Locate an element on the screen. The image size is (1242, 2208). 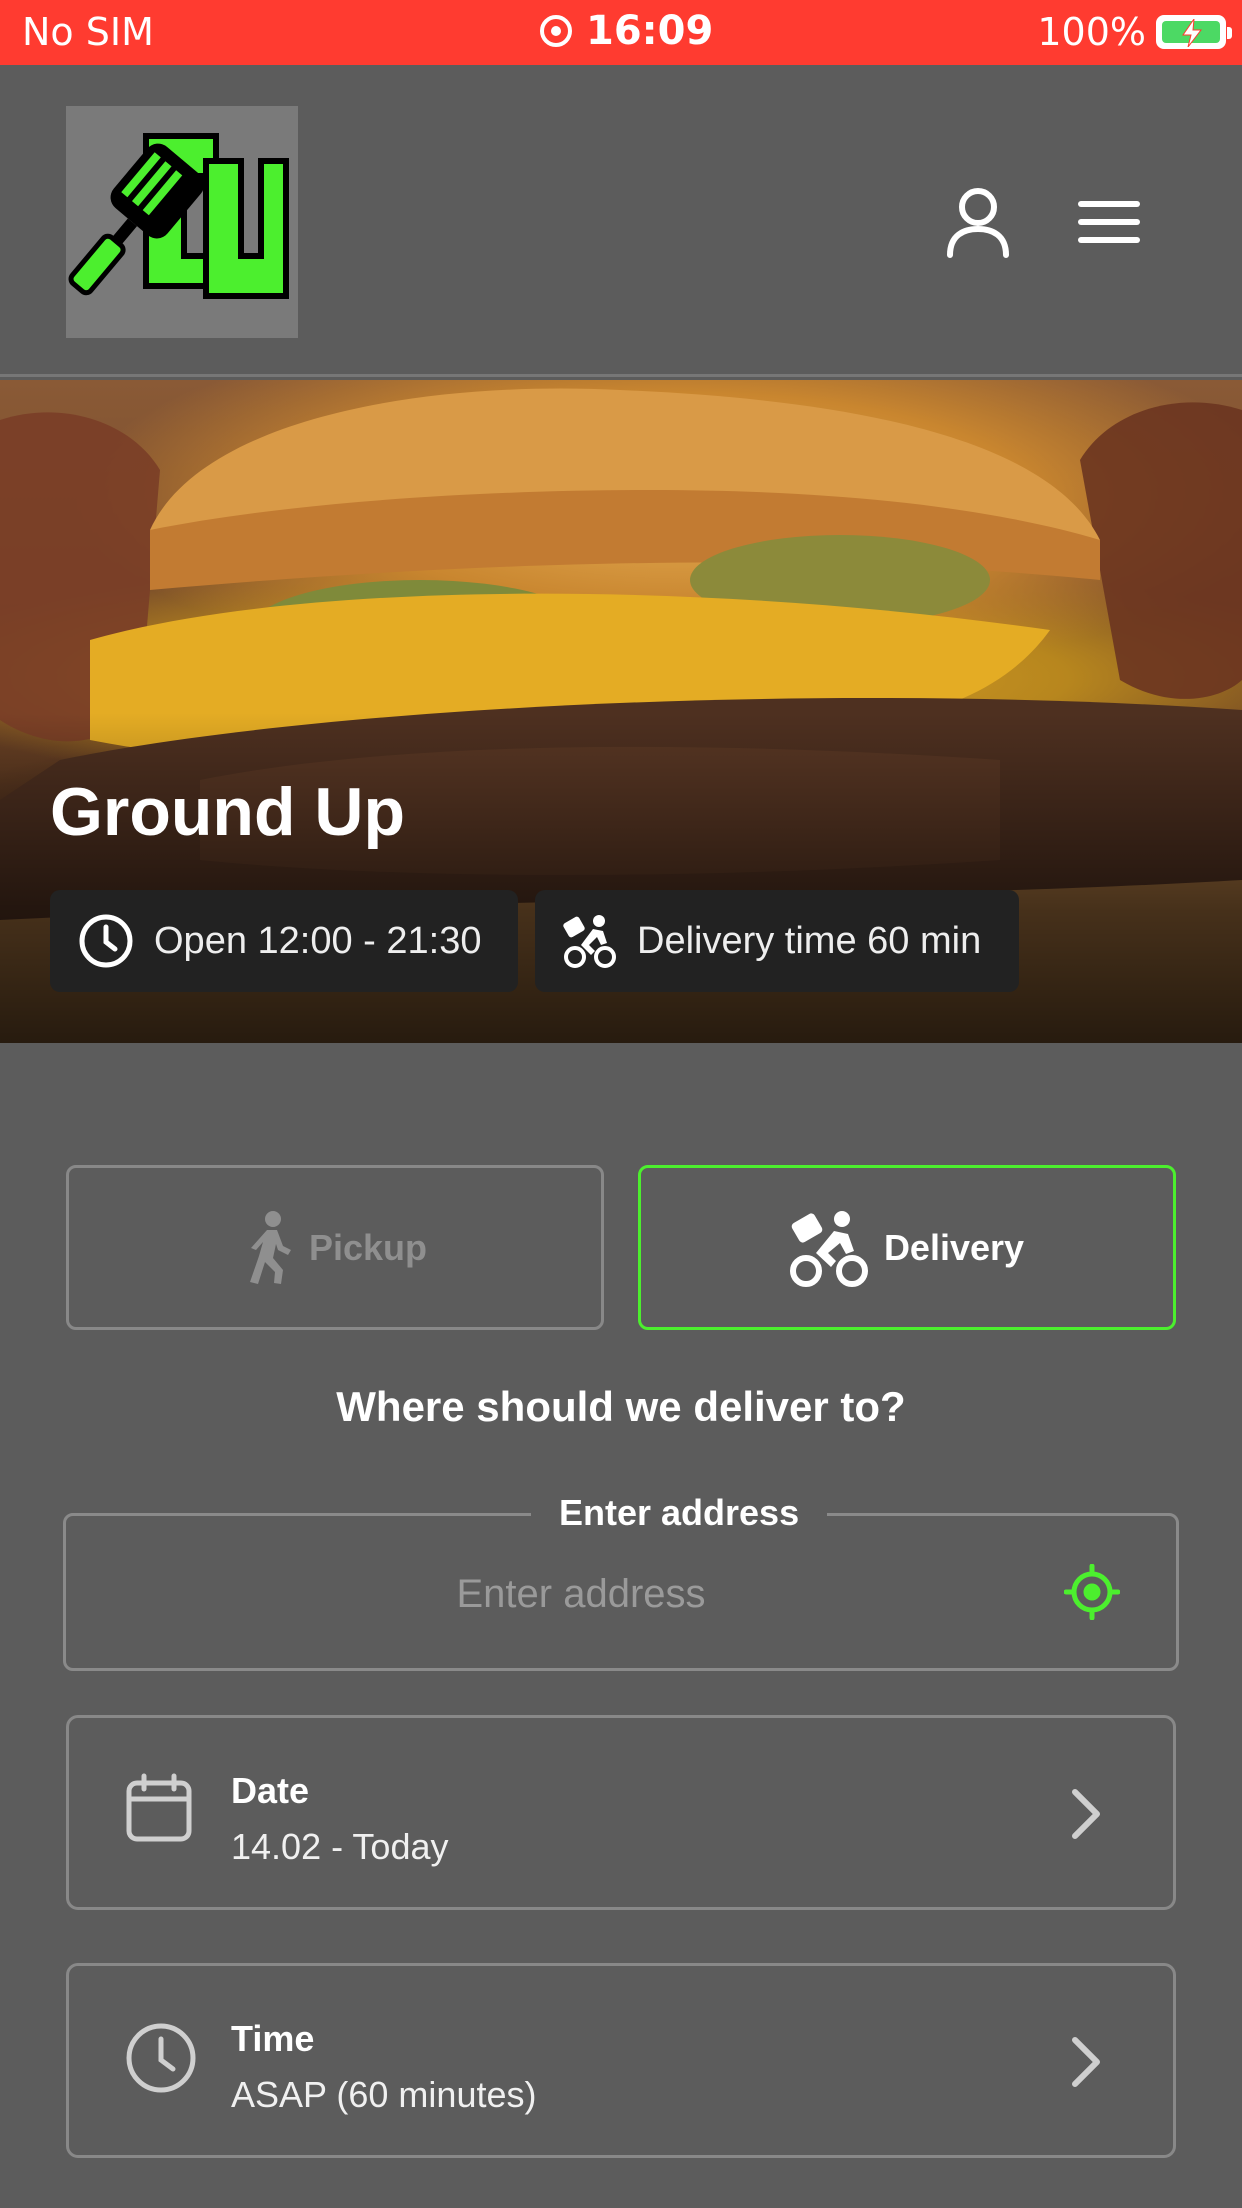
delivery-time-label: Delivery time 60 min is located at coordinates (809, 940).